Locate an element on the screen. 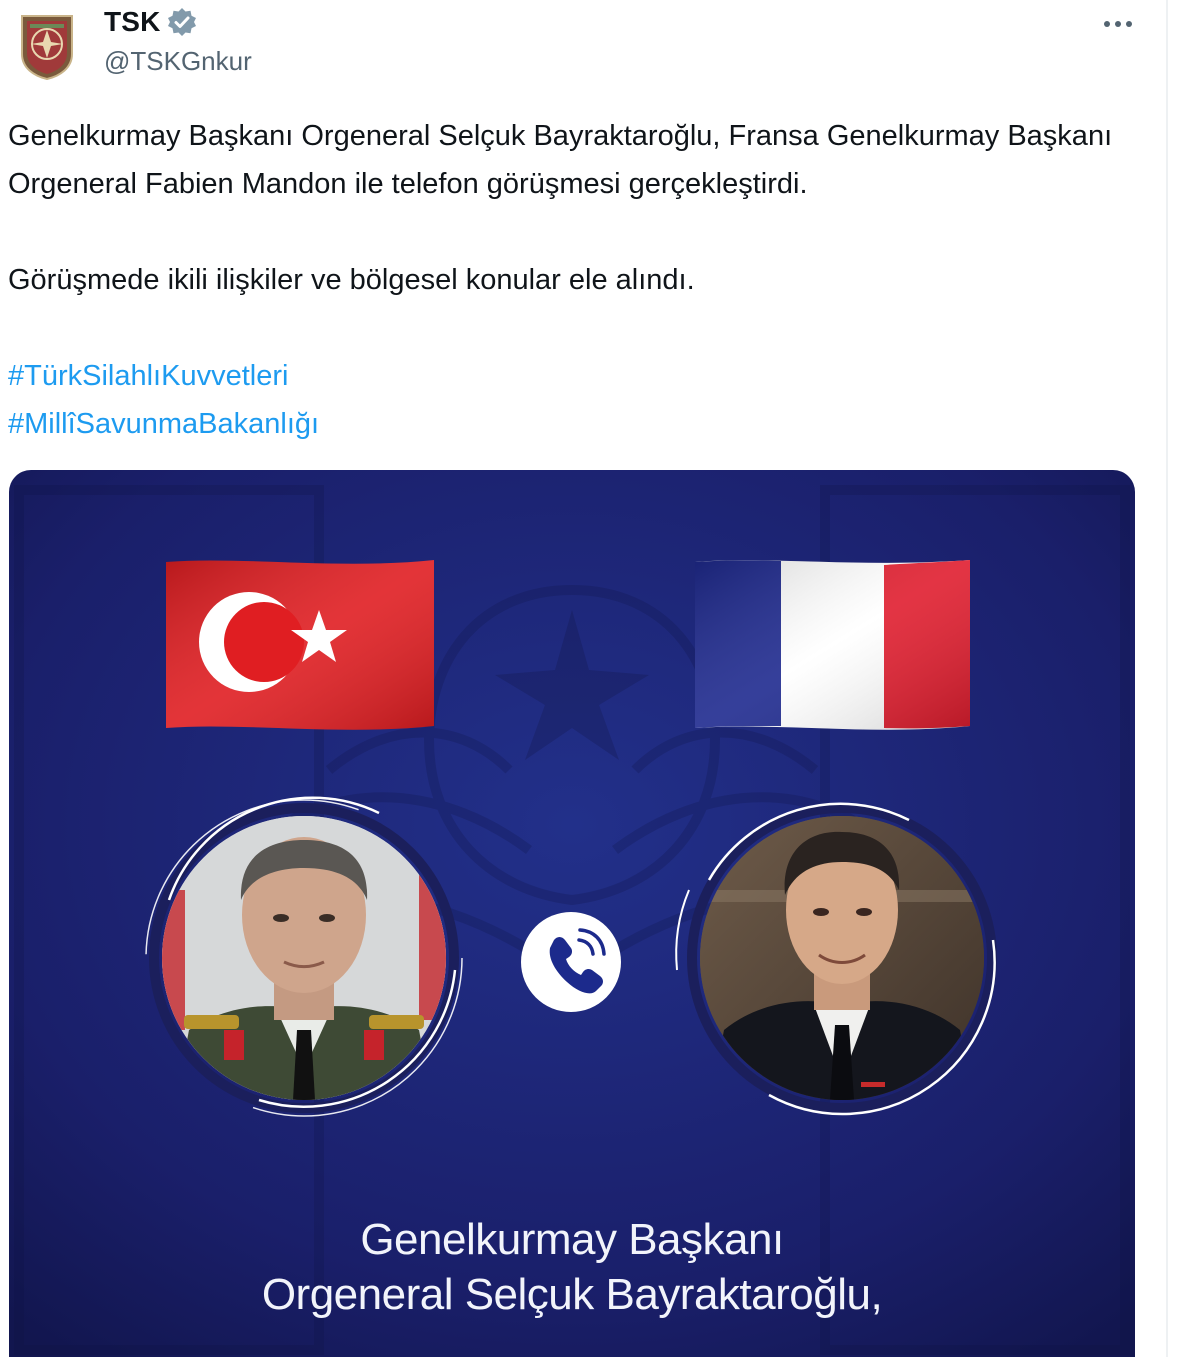 Image resolution: width=1200 pixels, height=1357 pixels. avatar is located at coordinates (47, 46).